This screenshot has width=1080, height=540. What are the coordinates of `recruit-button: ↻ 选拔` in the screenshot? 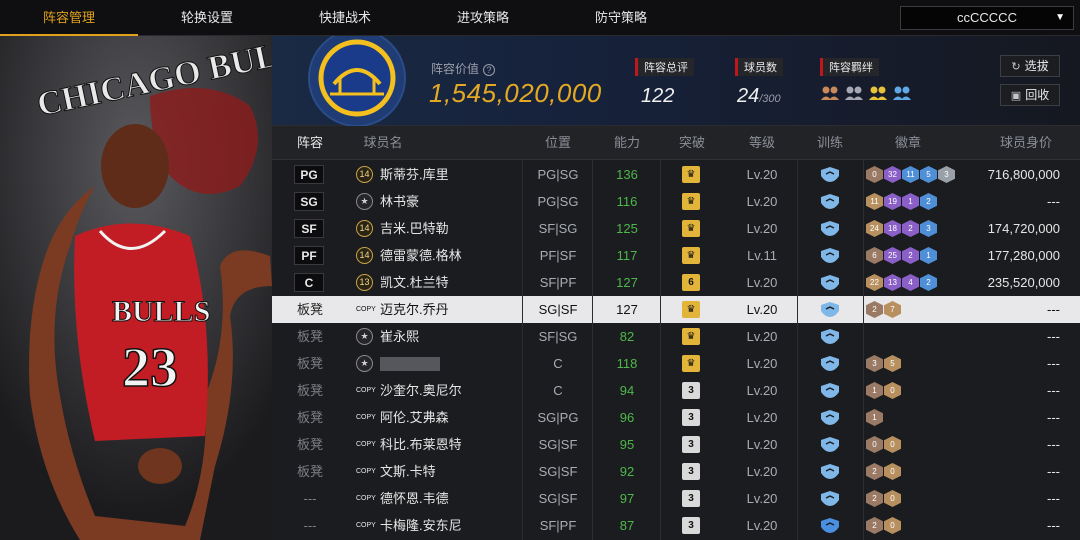 It's located at (1030, 66).